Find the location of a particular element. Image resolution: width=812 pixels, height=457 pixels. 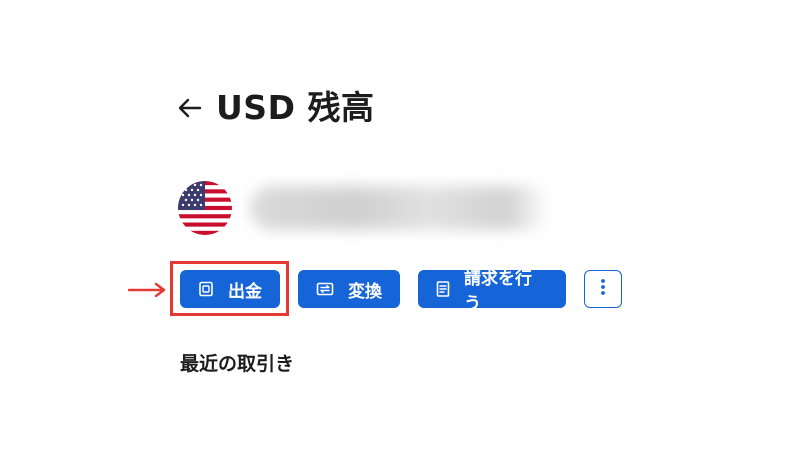

page-header: USD 残高 is located at coordinates (276, 108).